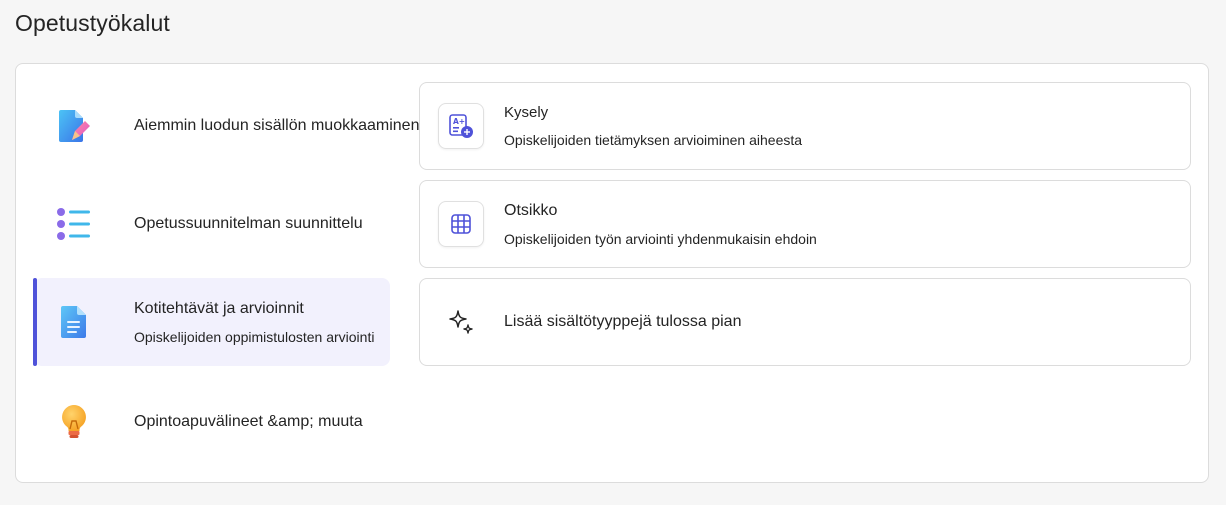 This screenshot has width=1226, height=505. What do you see at coordinates (526, 112) in the screenshot?
I see `card-title: Kysely` at bounding box center [526, 112].